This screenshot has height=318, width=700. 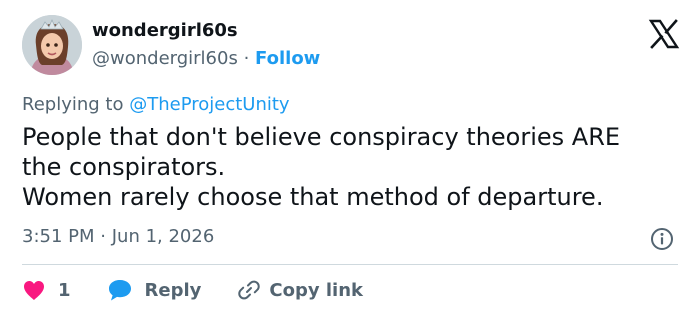 I want to click on reply-button: Reply, so click(x=154, y=290).